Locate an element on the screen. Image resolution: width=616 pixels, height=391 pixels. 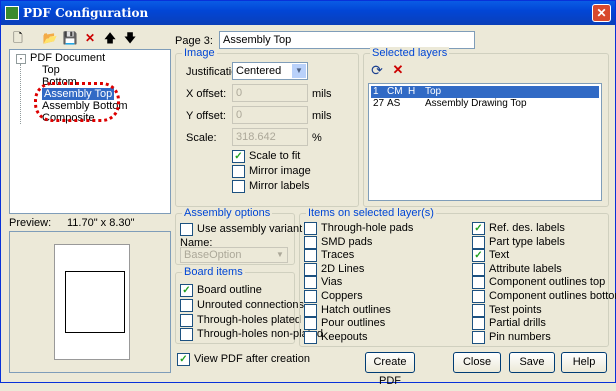
unrouted-connections-checkbox: Unrouted connections is located at coordinates (242, 306).